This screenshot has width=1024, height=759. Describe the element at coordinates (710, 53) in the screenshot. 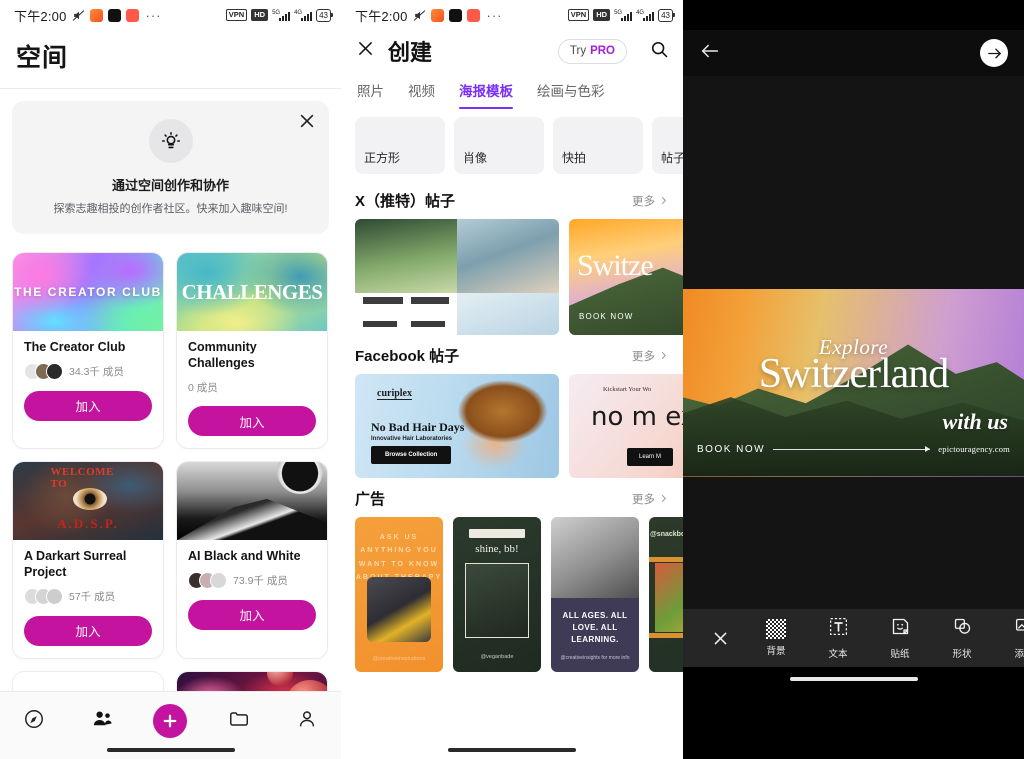

I see `arrow-left-icon` at that location.